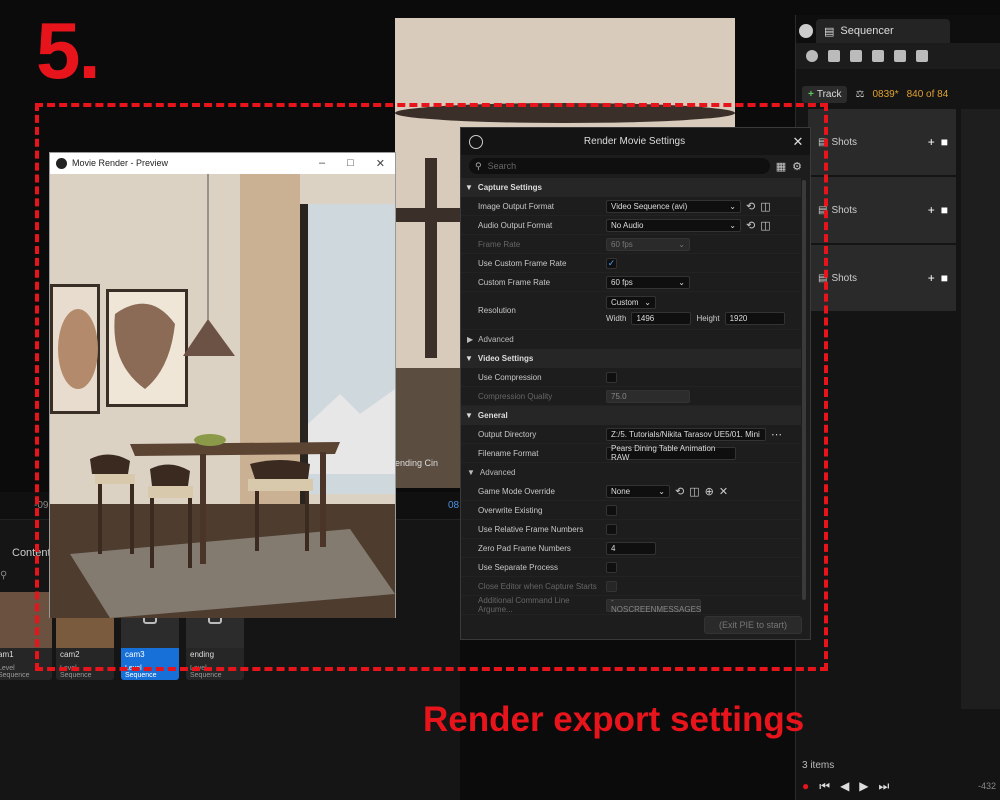 This screenshot has height=800, width=1000. What do you see at coordinates (673, 206) in the screenshot?
I see `image-output-format-dropdown: Video Sequence (avi) ⌄` at bounding box center [673, 206].